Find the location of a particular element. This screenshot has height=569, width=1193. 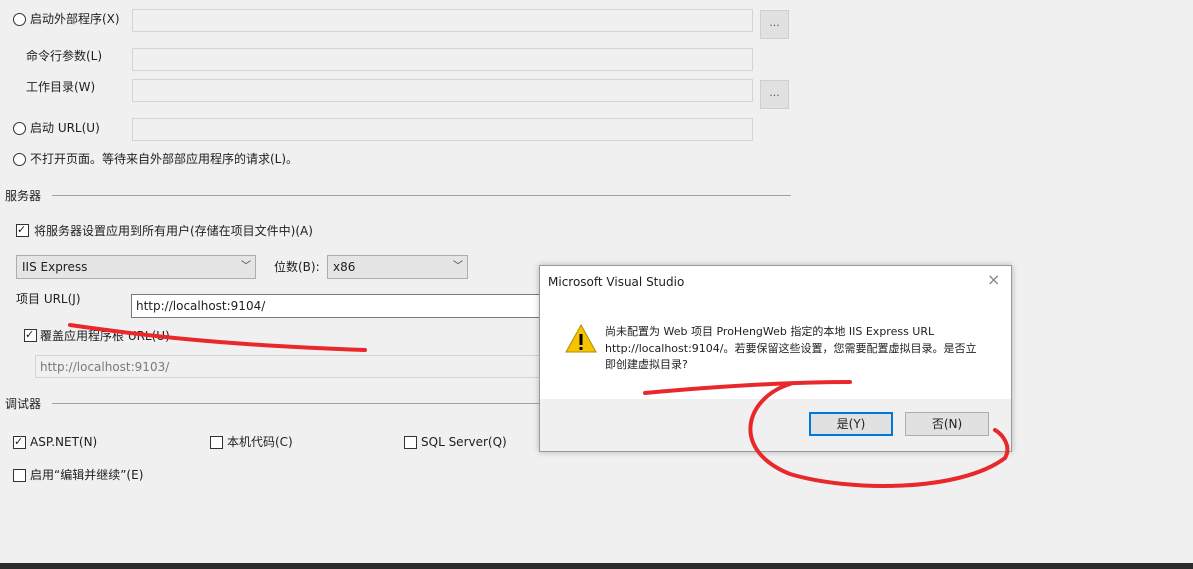

circle-stroke is located at coordinates (879, 435).